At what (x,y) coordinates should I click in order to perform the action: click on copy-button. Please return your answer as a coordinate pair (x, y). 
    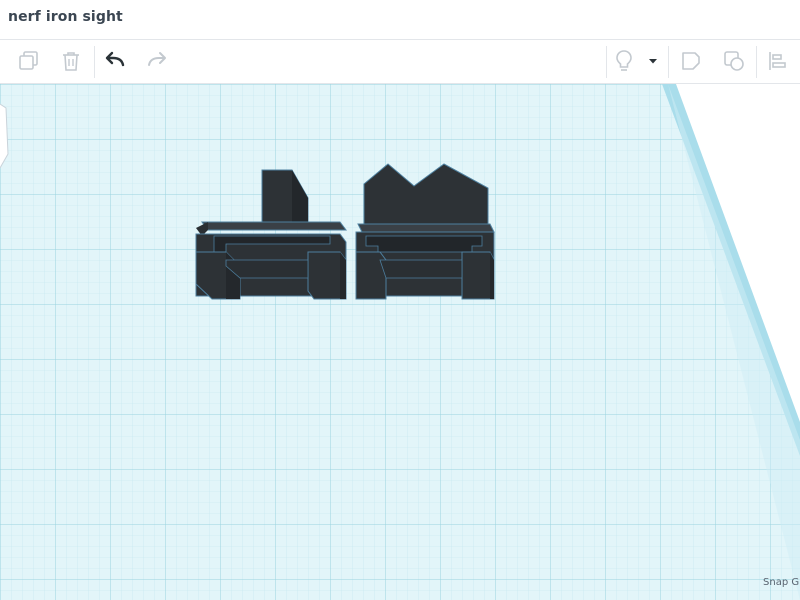
    Looking at the image, I should click on (29, 61).